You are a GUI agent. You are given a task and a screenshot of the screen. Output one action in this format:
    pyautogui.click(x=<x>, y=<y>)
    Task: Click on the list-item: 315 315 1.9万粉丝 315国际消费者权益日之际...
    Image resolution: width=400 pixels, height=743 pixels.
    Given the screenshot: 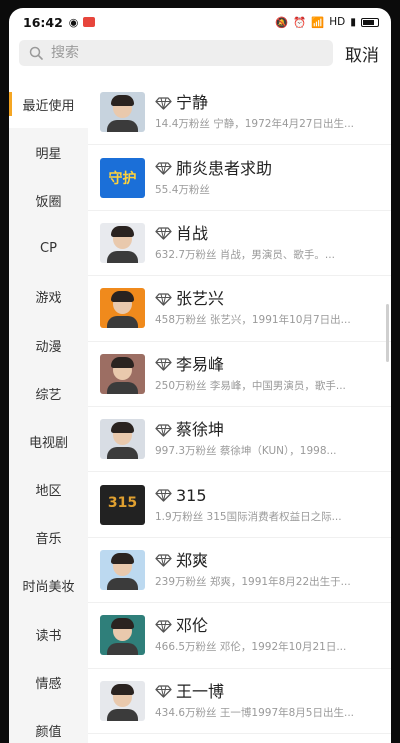 What is the action you would take?
    pyautogui.click(x=239, y=505)
    